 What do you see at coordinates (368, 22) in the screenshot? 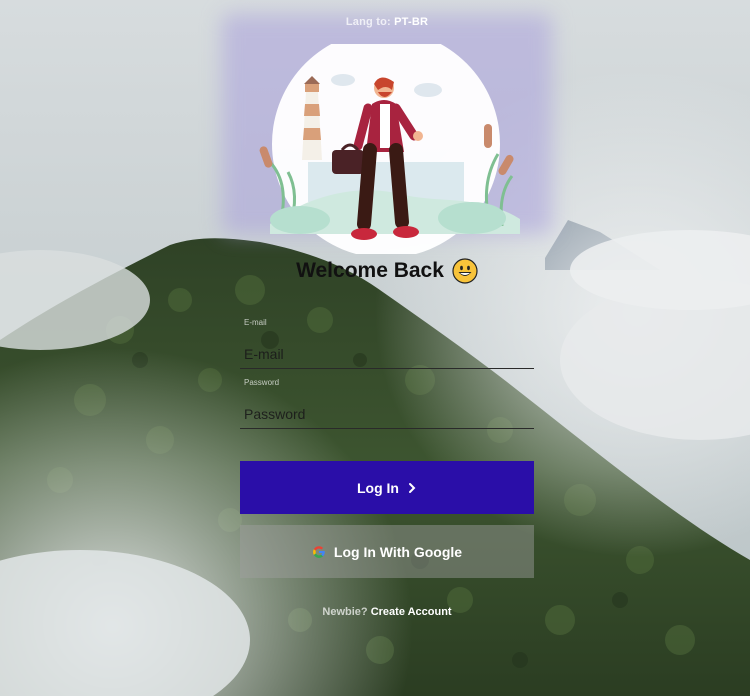
I see `language-label: Lang to:` at bounding box center [368, 22].